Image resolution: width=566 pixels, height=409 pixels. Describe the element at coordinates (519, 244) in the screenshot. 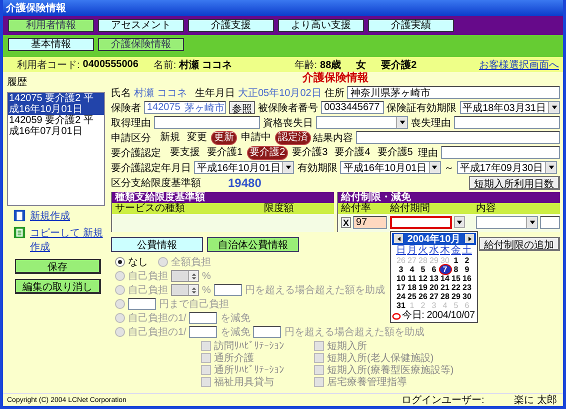

I see `add-benefit-limit-button: 給付制限の追加` at that location.